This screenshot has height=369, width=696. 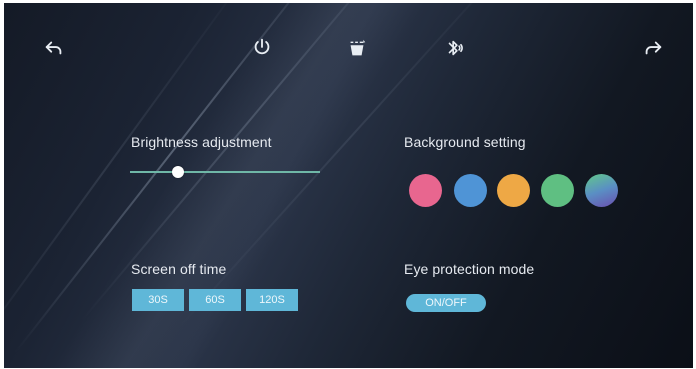 I want to click on swatch-blue, so click(x=470, y=190).